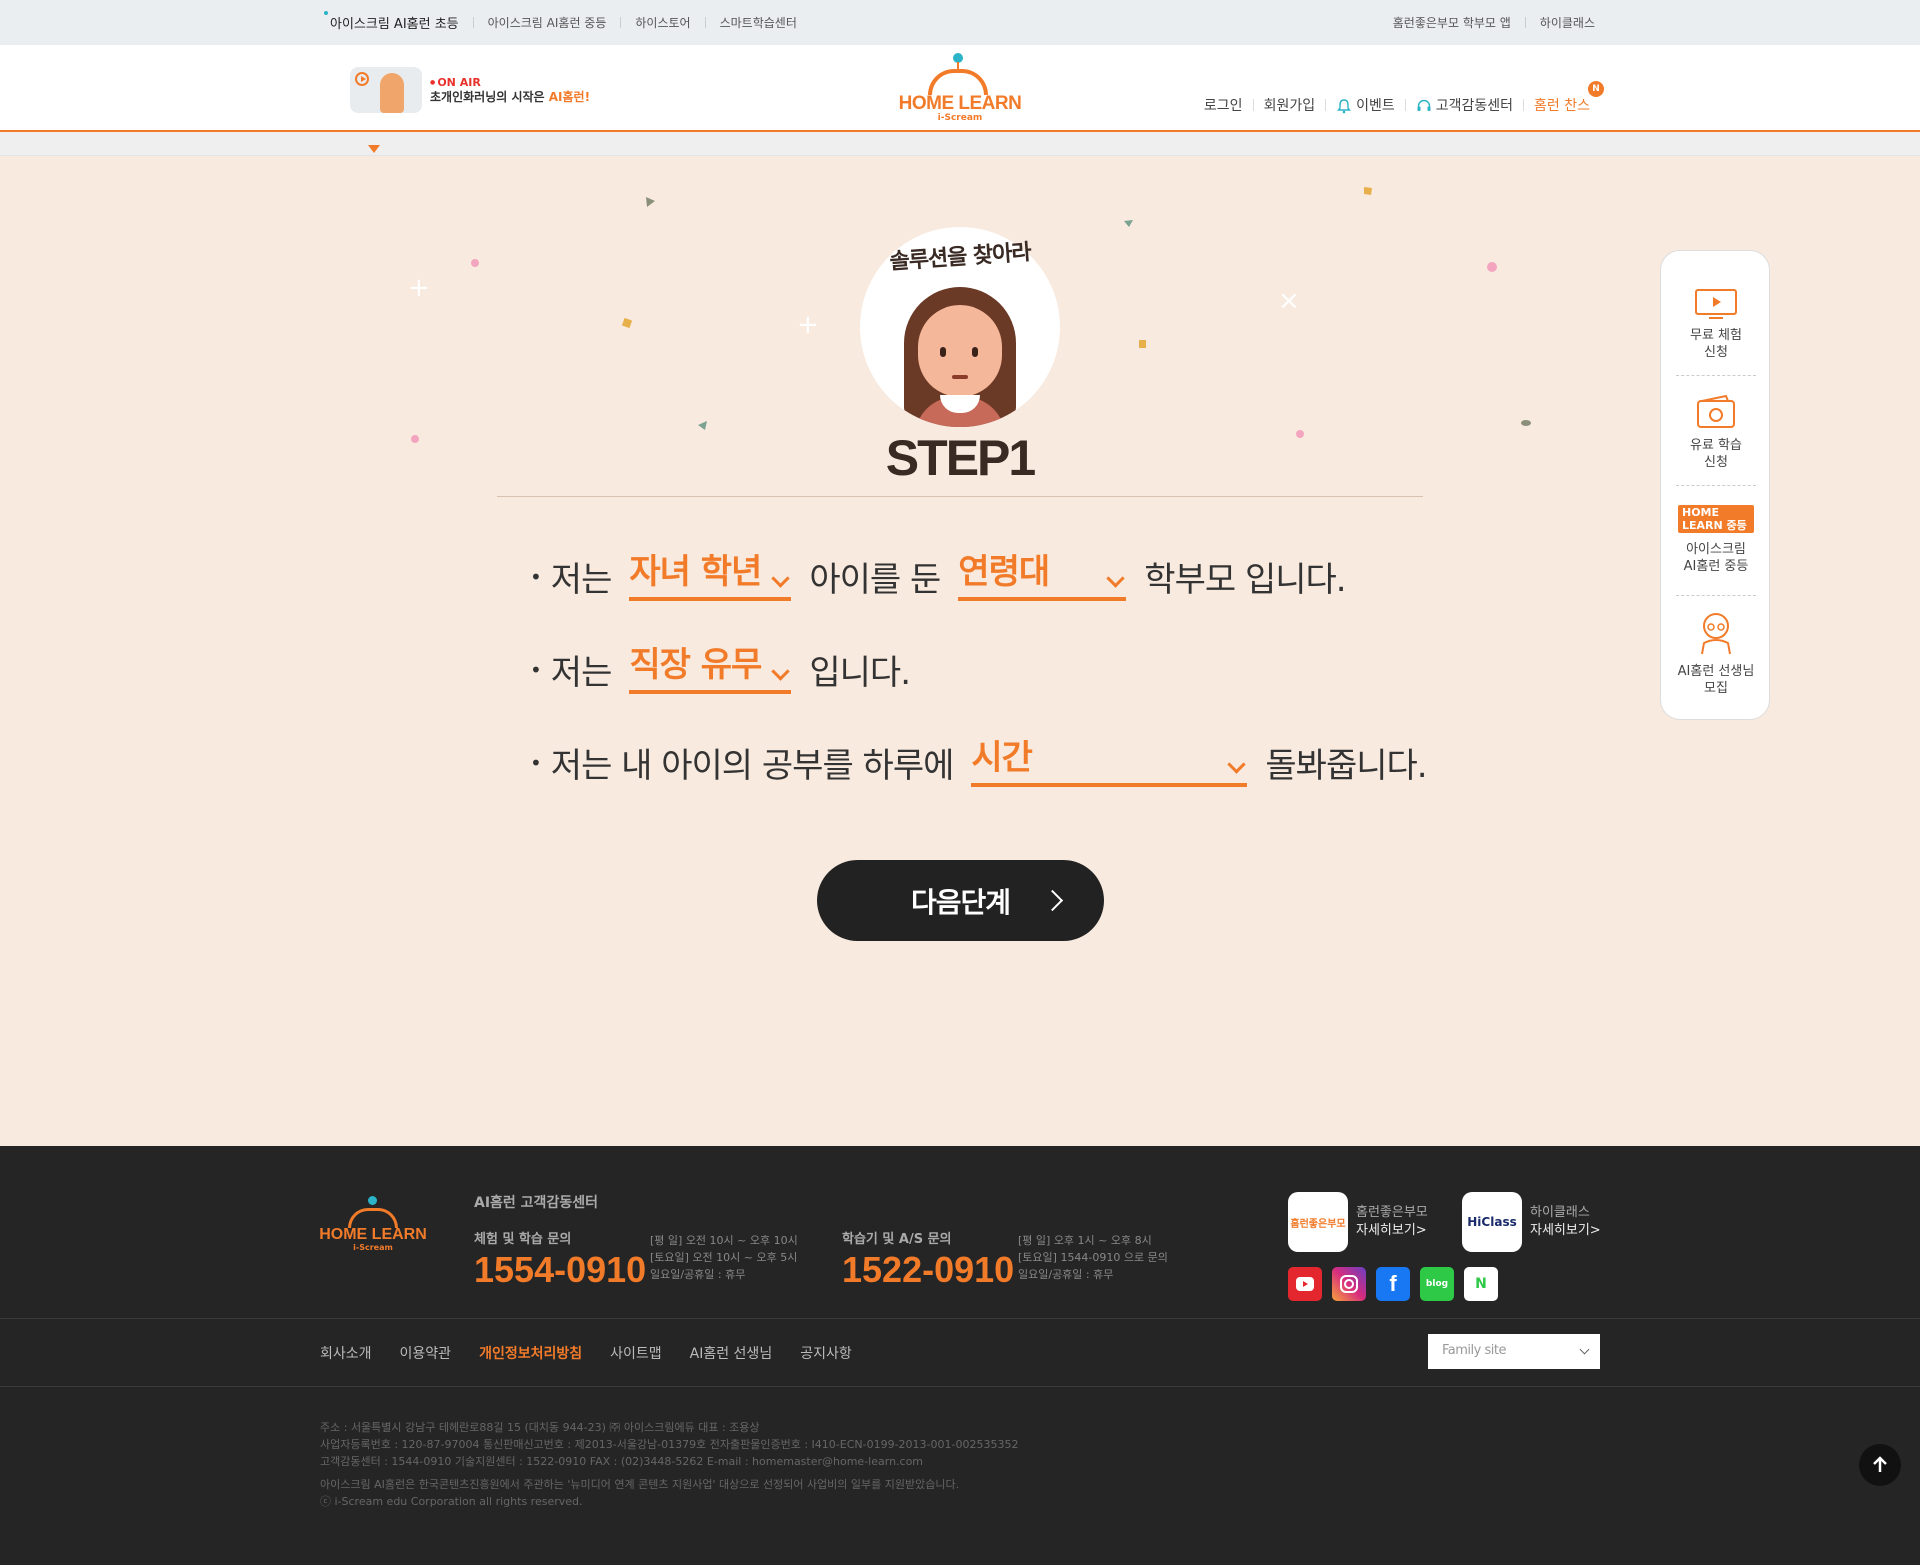 This screenshot has width=1920, height=1565. Describe the element at coordinates (1716, 540) in the screenshot. I see `middle-school-link: HOME LEARN 중등 아이스크림 AI홈런 중등` at that location.